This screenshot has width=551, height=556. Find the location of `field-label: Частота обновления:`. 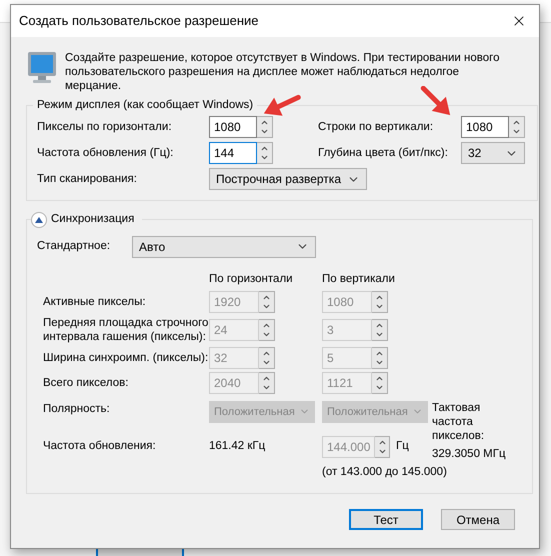

field-label: Частота обновления: is located at coordinates (100, 446).